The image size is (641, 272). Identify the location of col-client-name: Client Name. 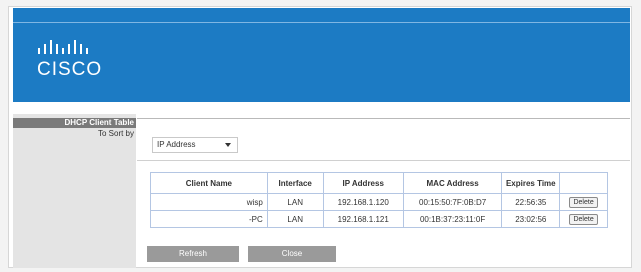
(209, 183).